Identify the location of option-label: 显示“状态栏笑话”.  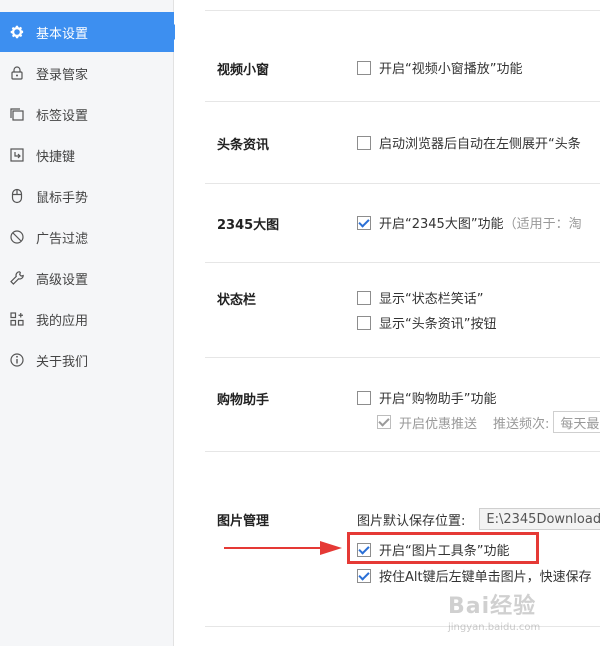
(431, 299).